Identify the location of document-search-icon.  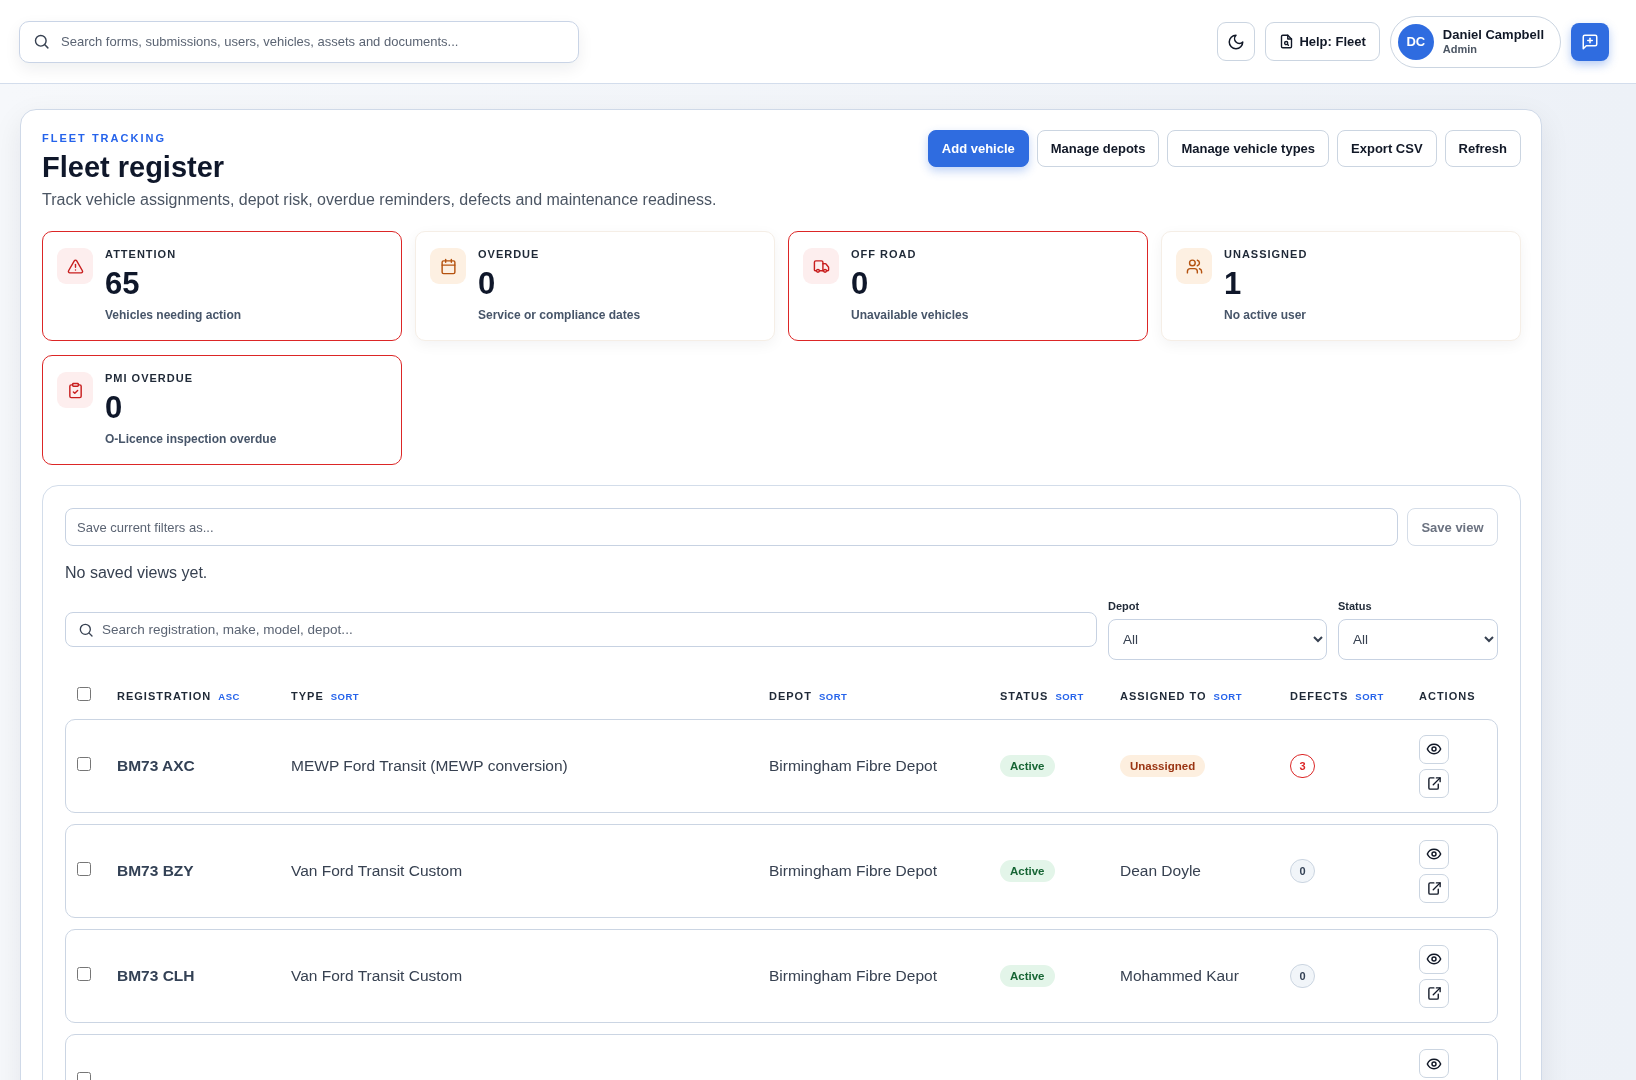
(1287, 41).